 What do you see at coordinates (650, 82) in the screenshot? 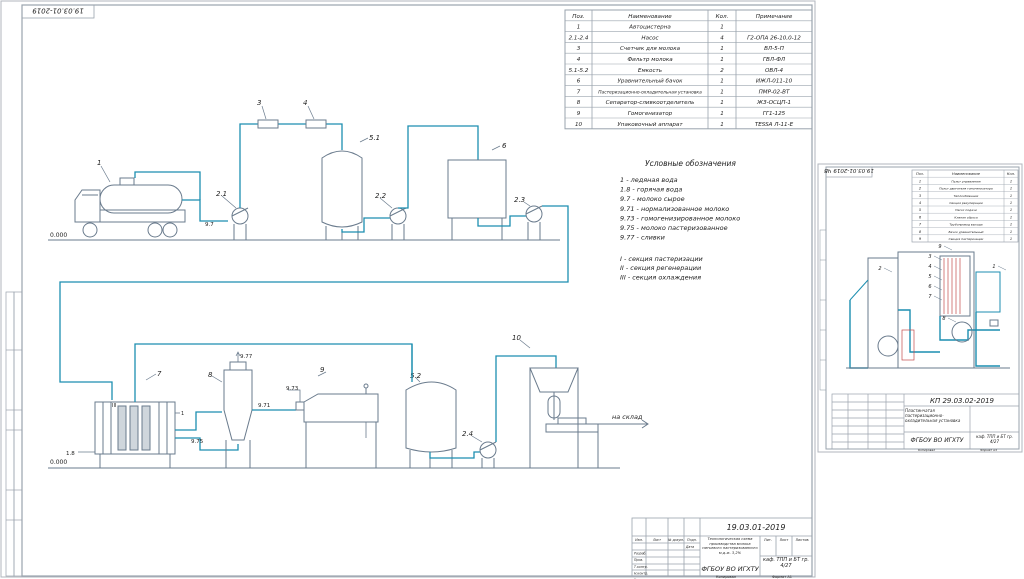
I see `spec-cell-5-1: Уравнительный бачок` at bounding box center [650, 82].